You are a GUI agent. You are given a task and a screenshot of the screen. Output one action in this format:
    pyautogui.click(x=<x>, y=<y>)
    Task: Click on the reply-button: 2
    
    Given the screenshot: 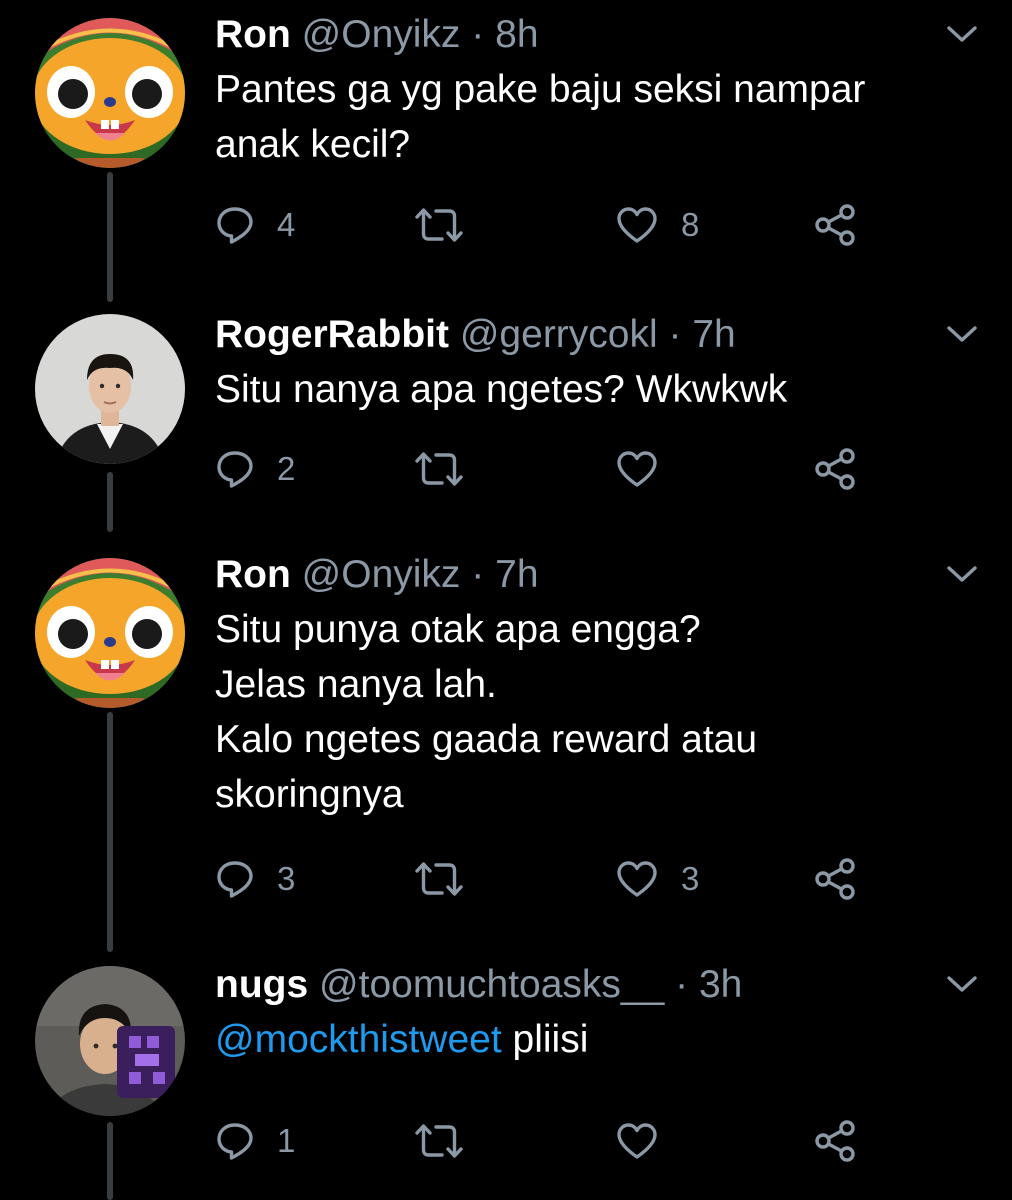 What is the action you would take?
    pyautogui.click(x=255, y=469)
    